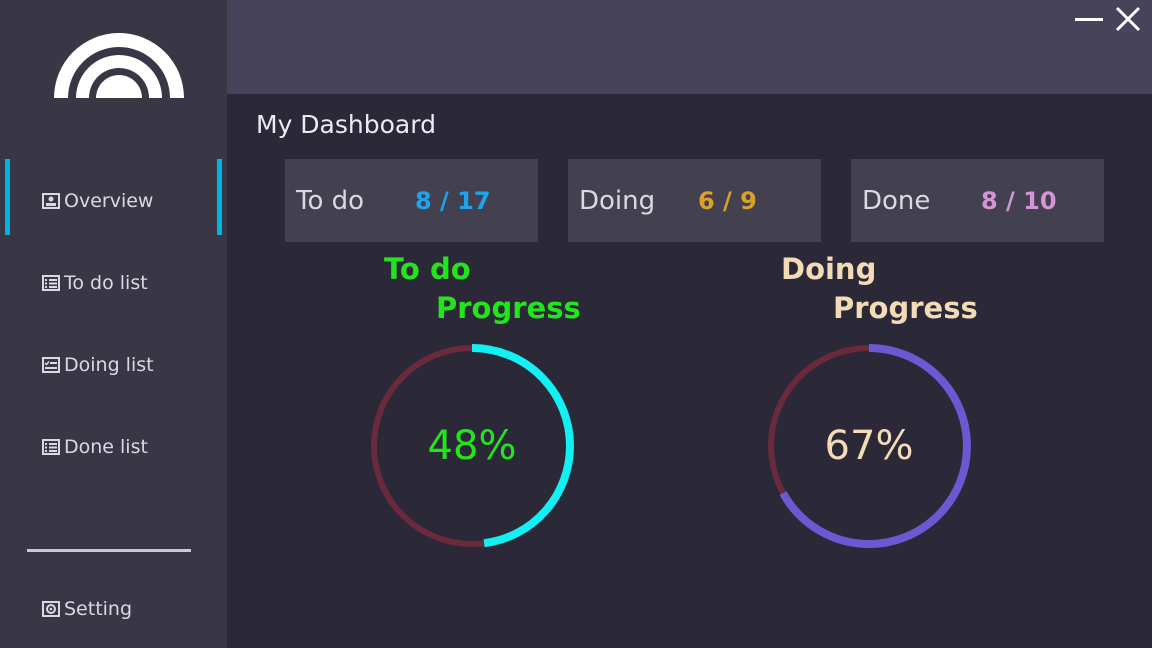 The width and height of the screenshot is (1152, 648). I want to click on sidebar-item-setting: Setting, so click(87, 609).